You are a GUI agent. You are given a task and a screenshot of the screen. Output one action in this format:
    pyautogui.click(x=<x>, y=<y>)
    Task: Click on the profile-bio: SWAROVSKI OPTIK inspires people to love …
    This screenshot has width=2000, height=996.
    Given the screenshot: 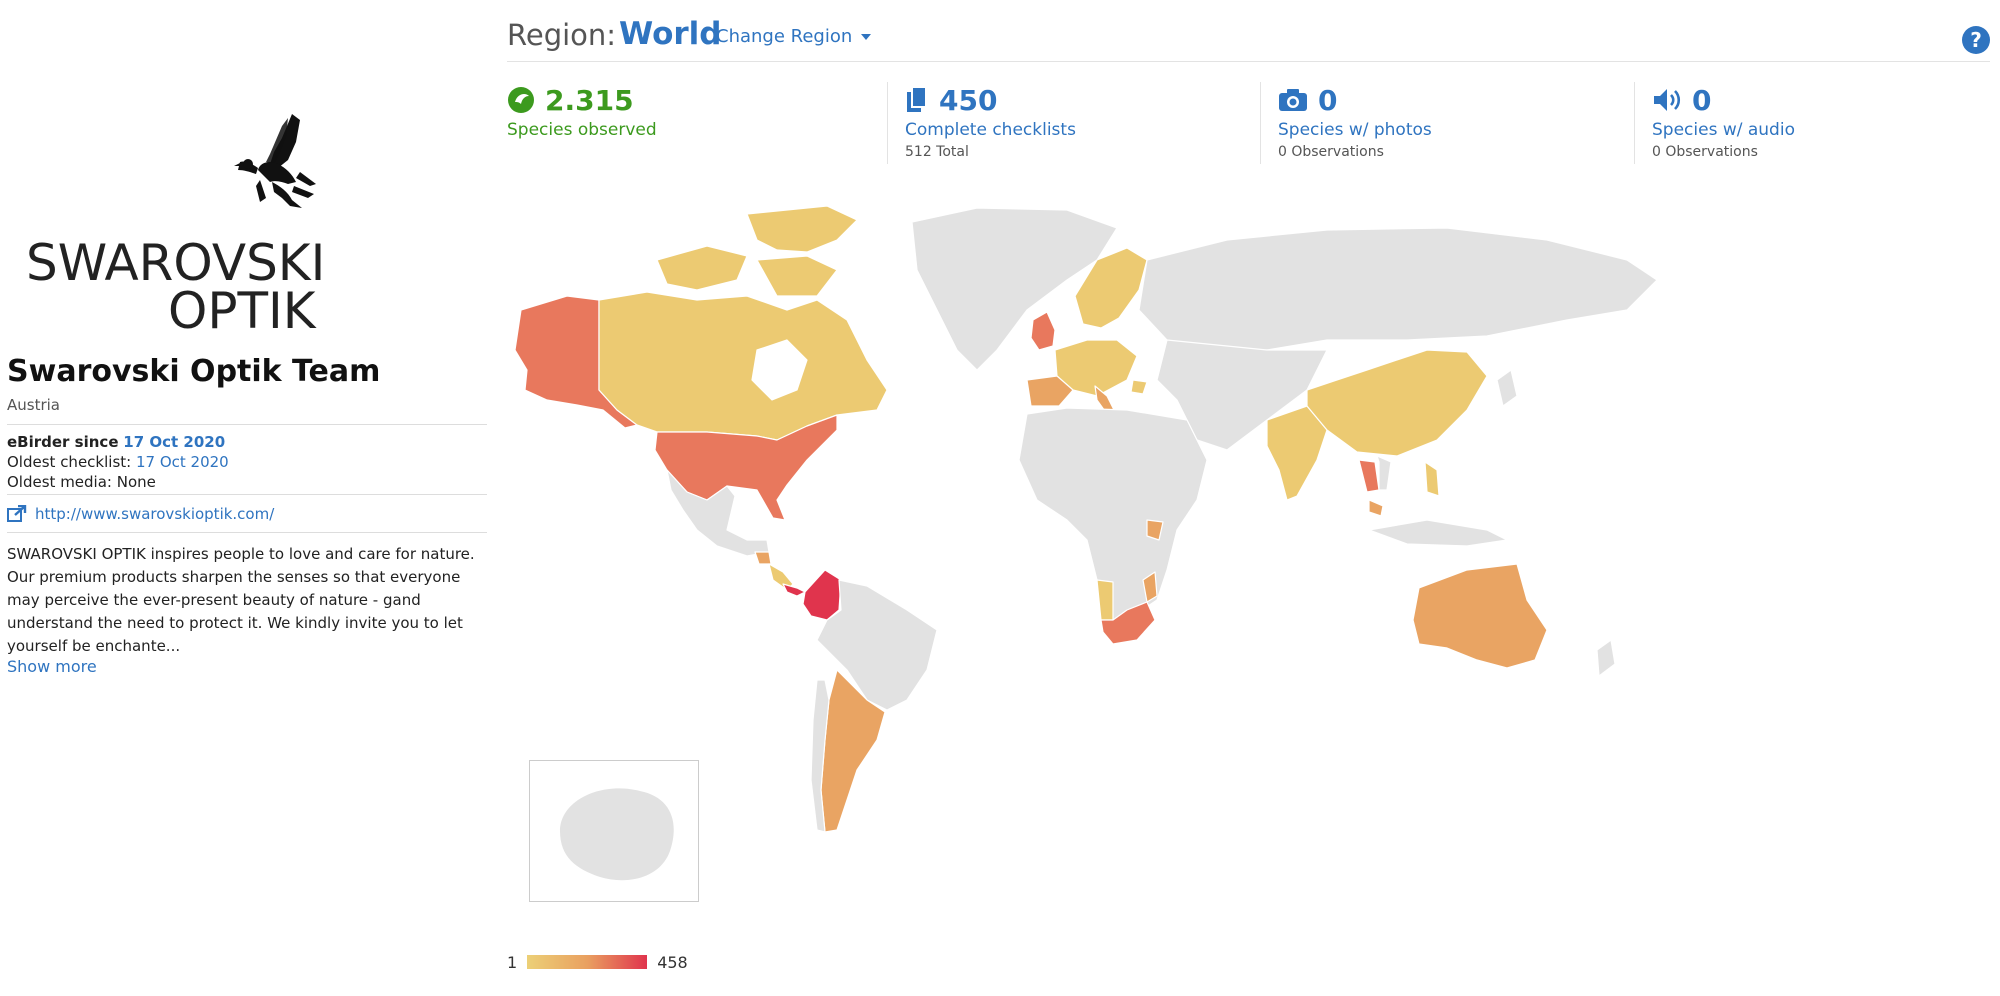 What is the action you would take?
    pyautogui.click(x=241, y=600)
    